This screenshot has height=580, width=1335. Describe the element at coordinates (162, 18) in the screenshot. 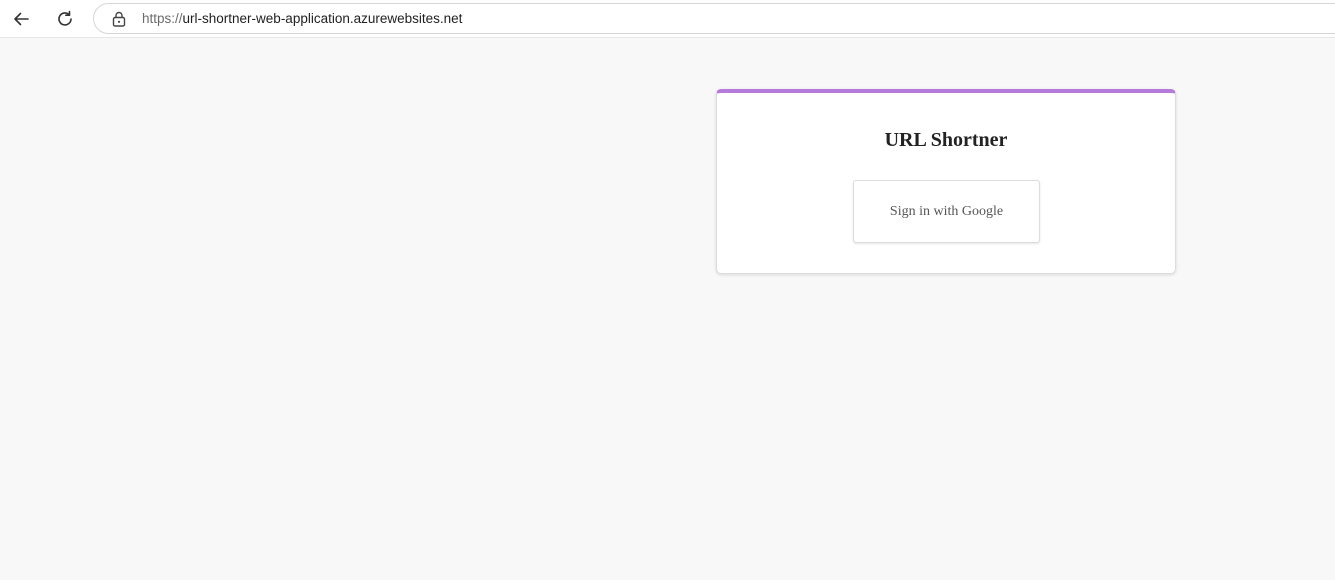

I see `url-scheme: https://` at that location.